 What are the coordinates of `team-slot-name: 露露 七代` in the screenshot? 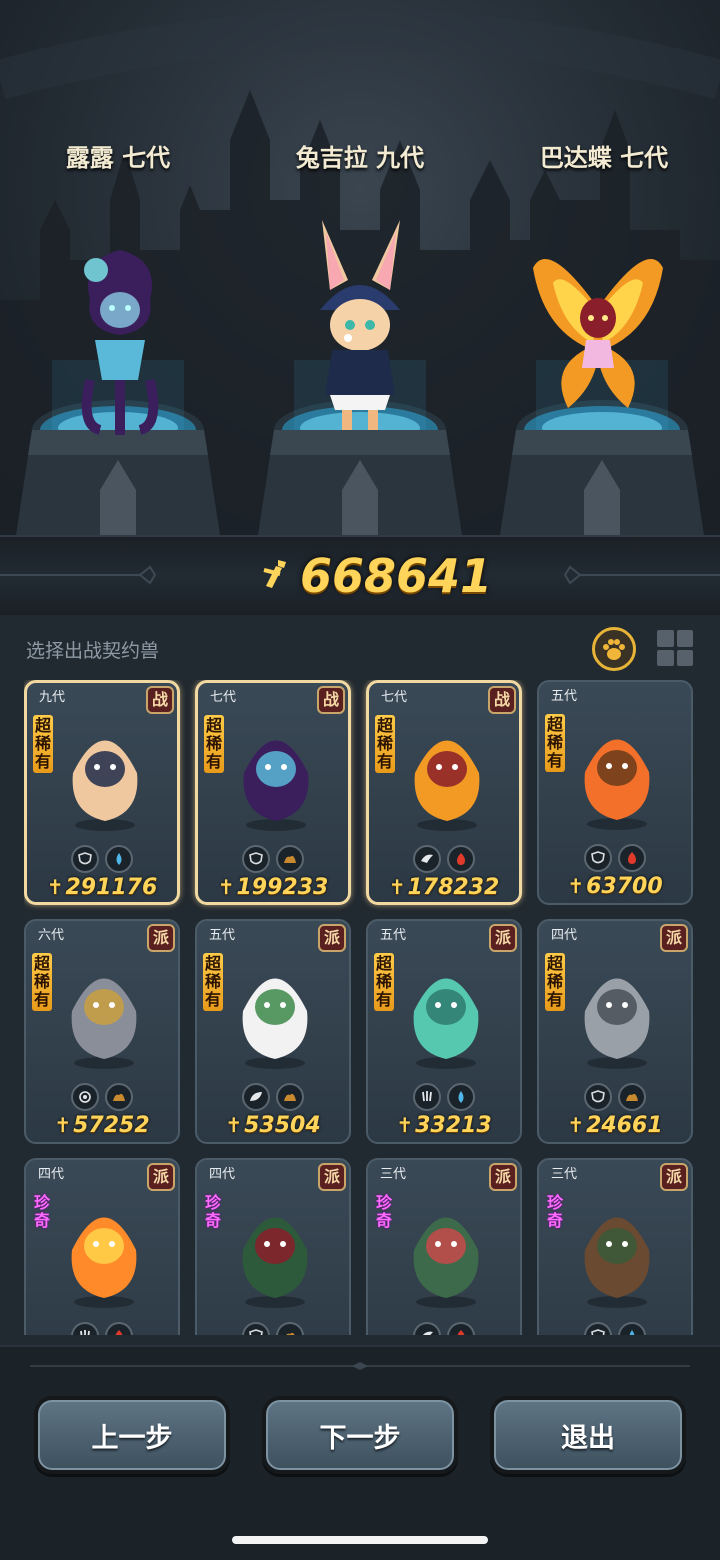 It's located at (118, 158).